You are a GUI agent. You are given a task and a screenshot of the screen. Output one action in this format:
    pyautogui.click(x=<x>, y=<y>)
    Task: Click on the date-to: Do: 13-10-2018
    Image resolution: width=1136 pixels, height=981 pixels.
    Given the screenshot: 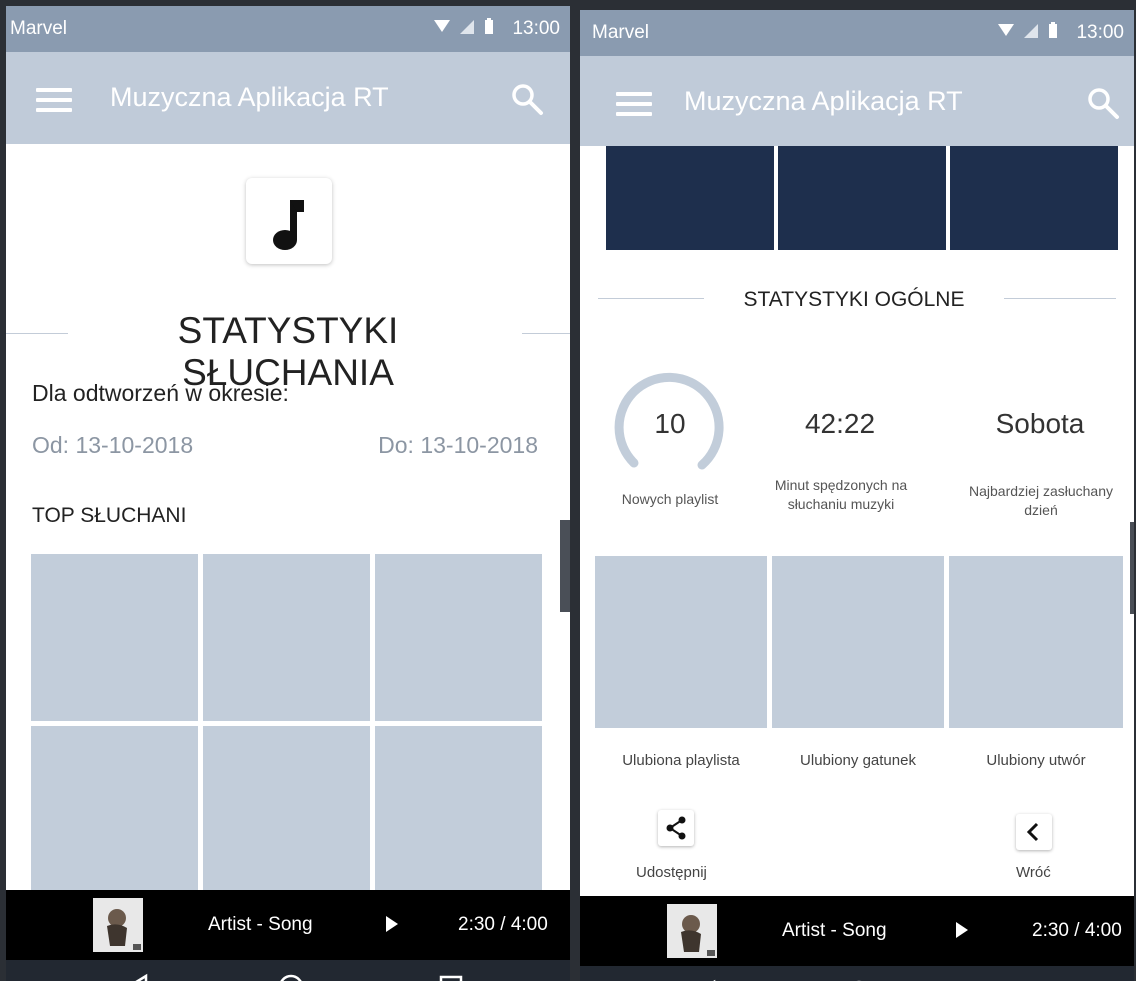 What is the action you would take?
    pyautogui.click(x=458, y=445)
    